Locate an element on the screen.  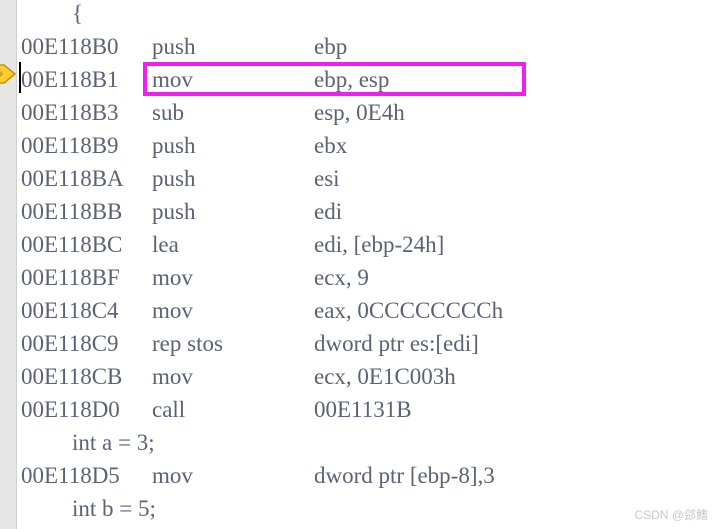
instruction-address: 00E118B9 is located at coordinates (70, 145).